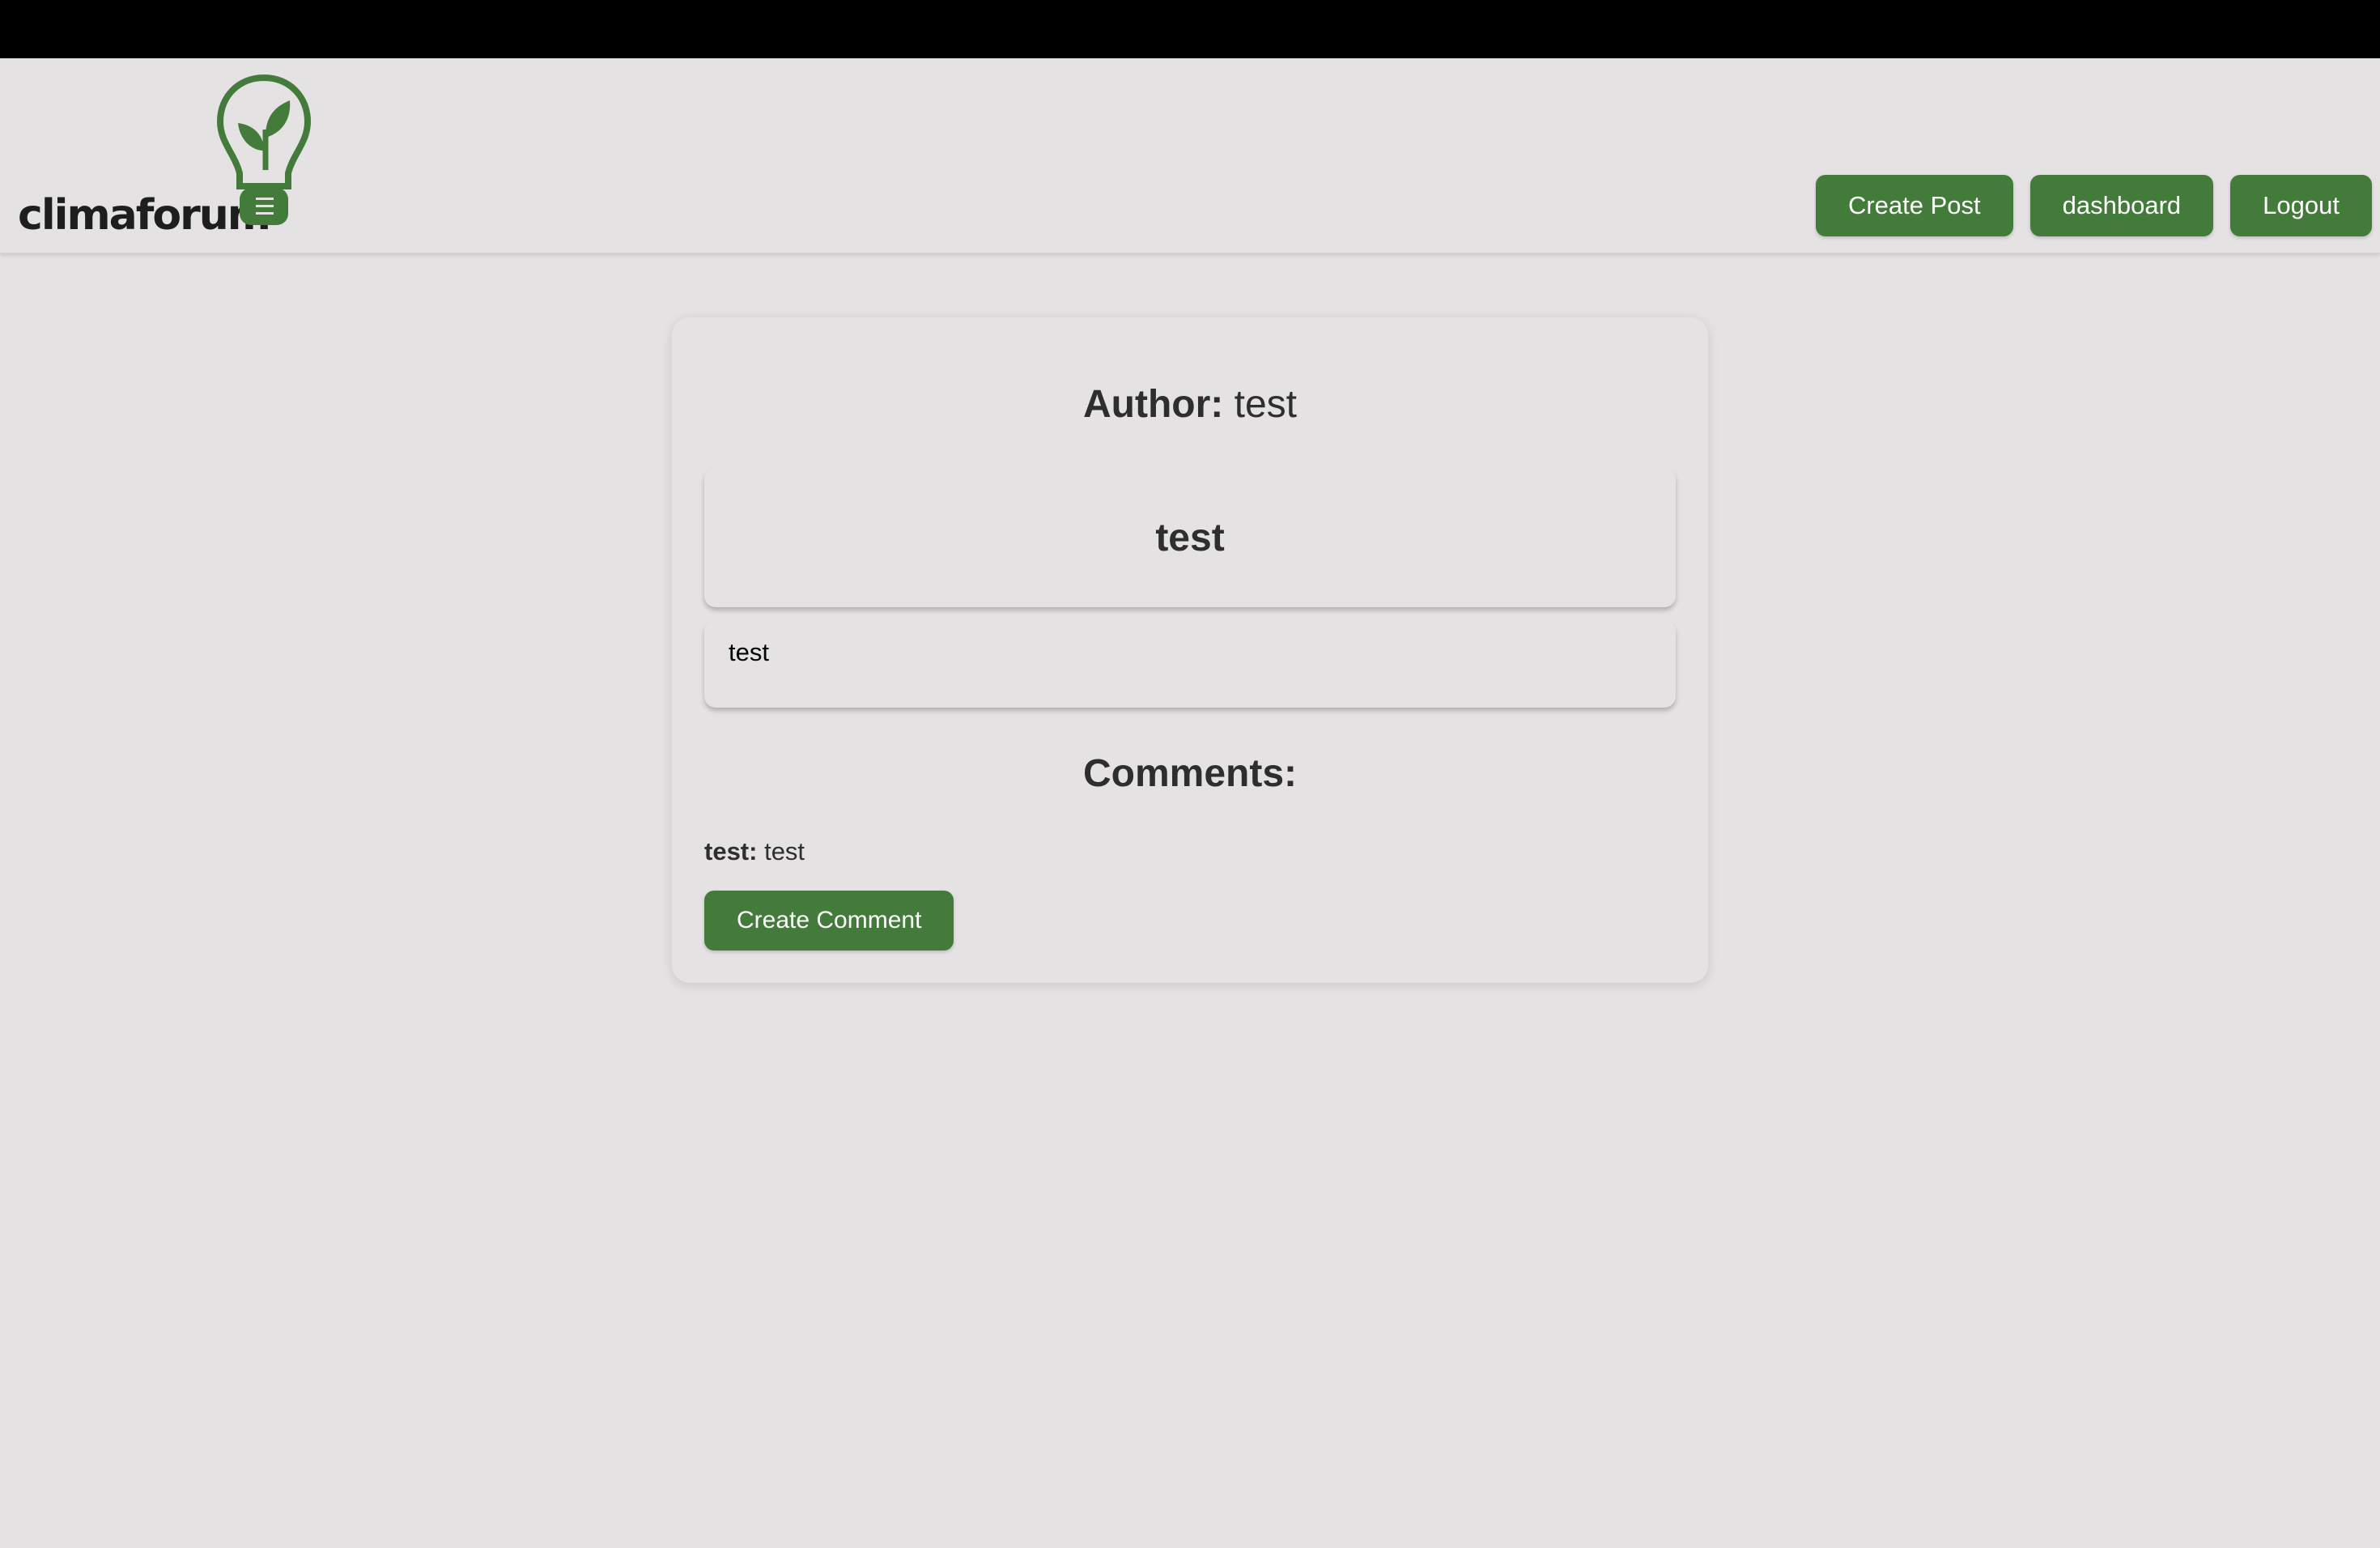 This screenshot has width=2380, height=1548. I want to click on comment-item: test, so click(755, 852).